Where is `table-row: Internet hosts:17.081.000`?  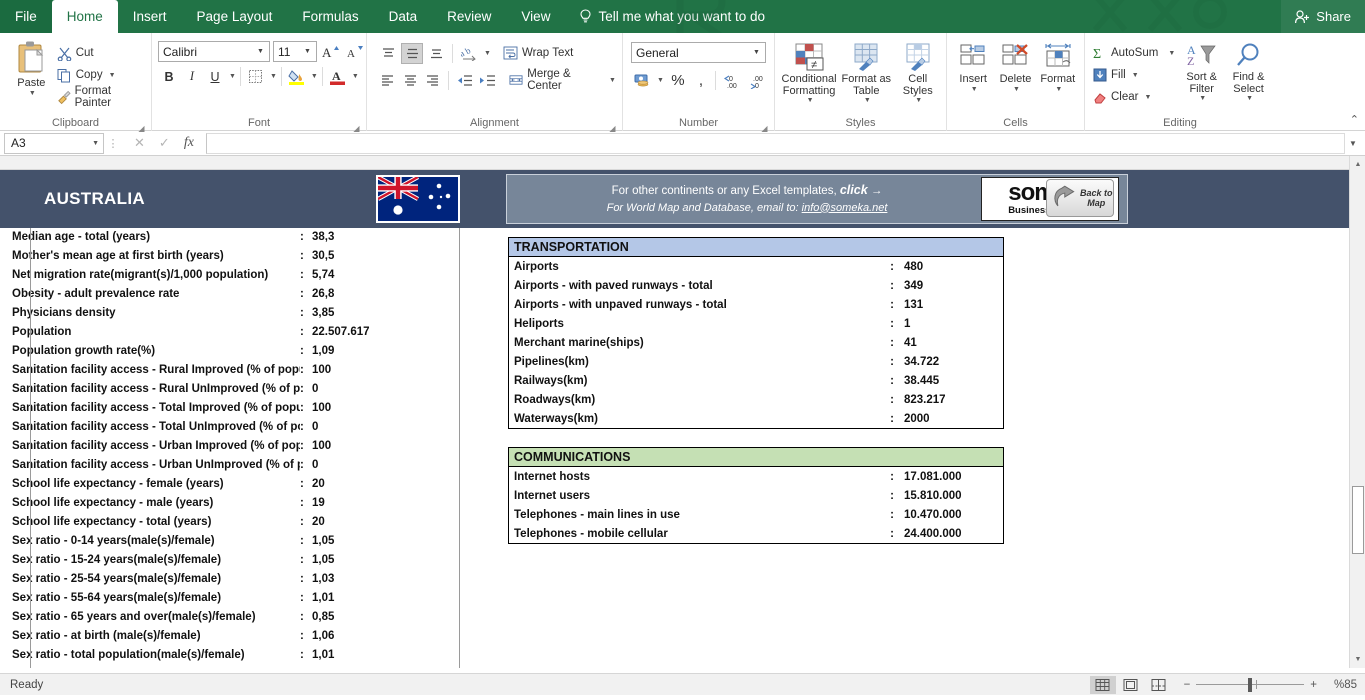
table-row: Internet hosts:17.081.000 is located at coordinates (756, 476).